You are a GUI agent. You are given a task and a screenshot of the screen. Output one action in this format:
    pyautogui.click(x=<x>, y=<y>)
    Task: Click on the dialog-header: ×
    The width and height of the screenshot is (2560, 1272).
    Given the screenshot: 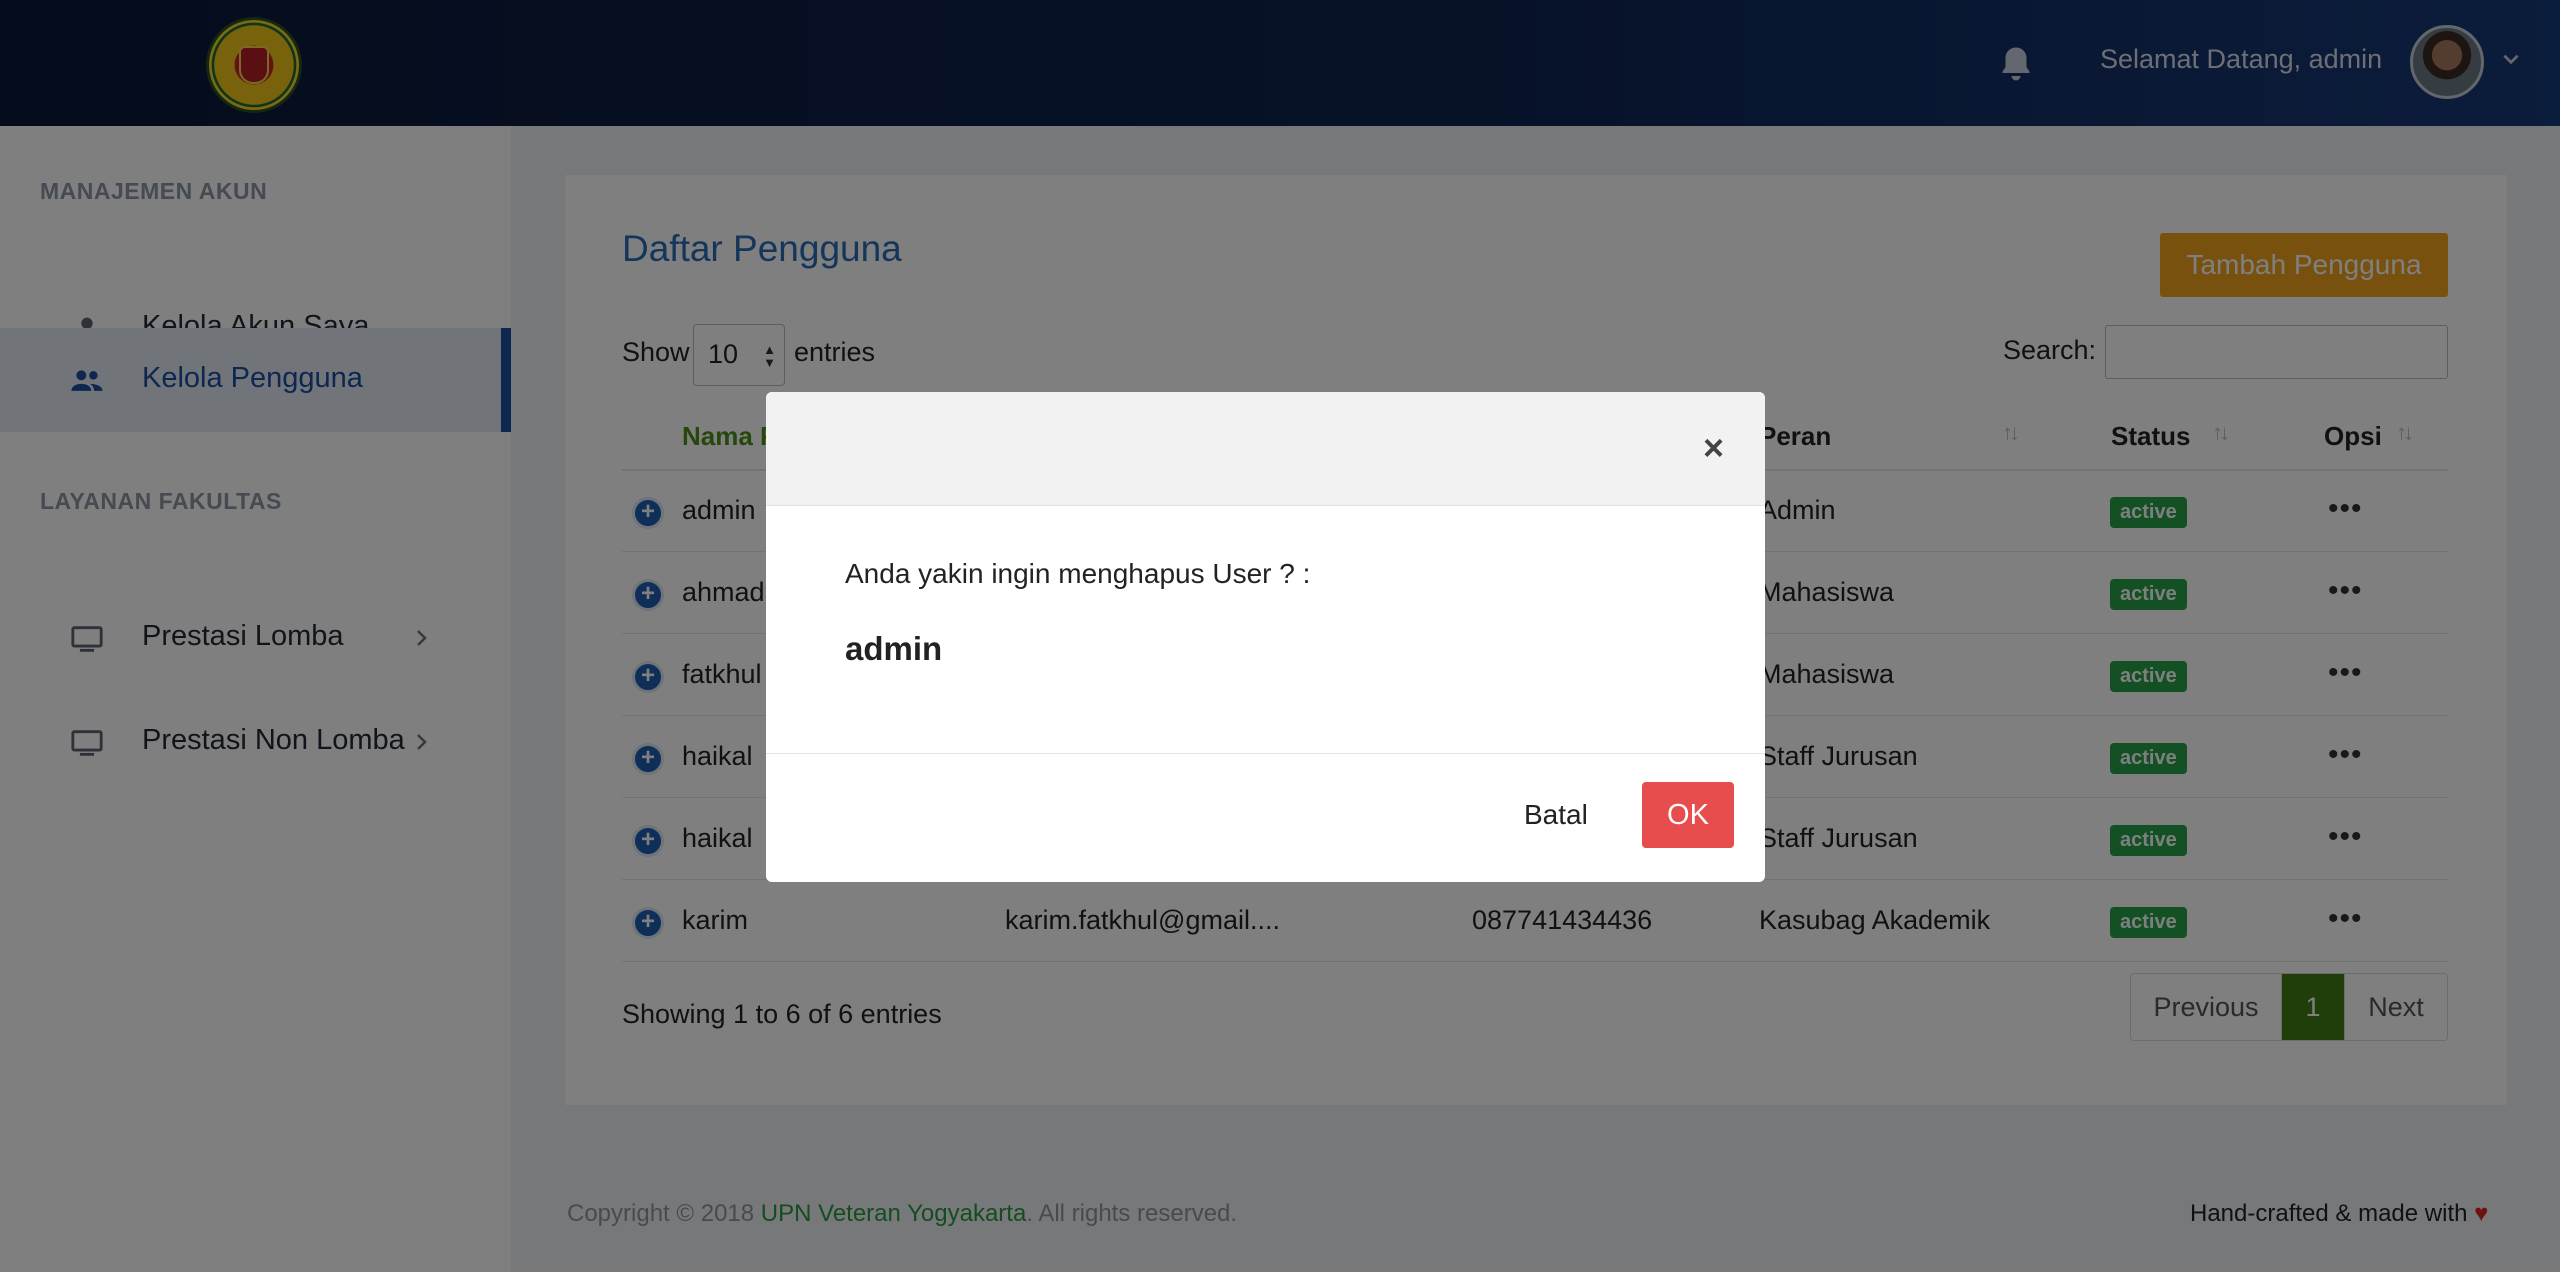 What is the action you would take?
    pyautogui.click(x=1265, y=449)
    